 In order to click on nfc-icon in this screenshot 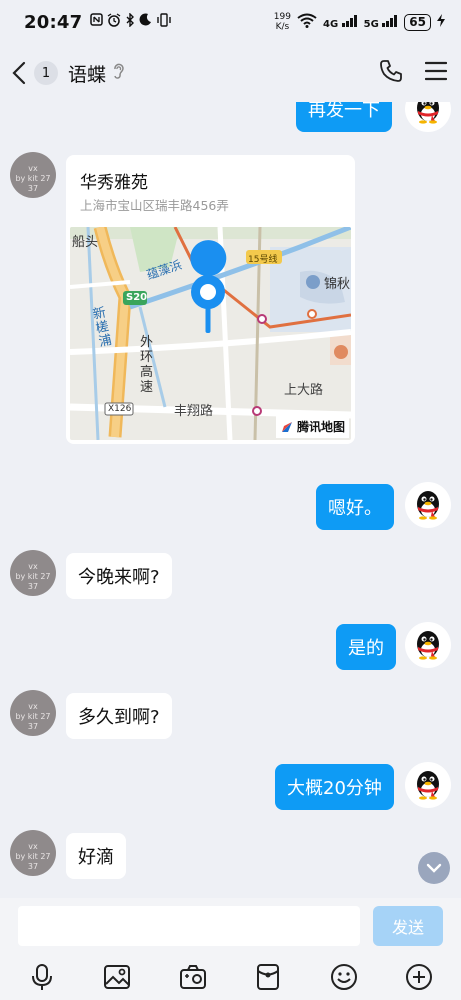, I will do `click(97, 22)`.